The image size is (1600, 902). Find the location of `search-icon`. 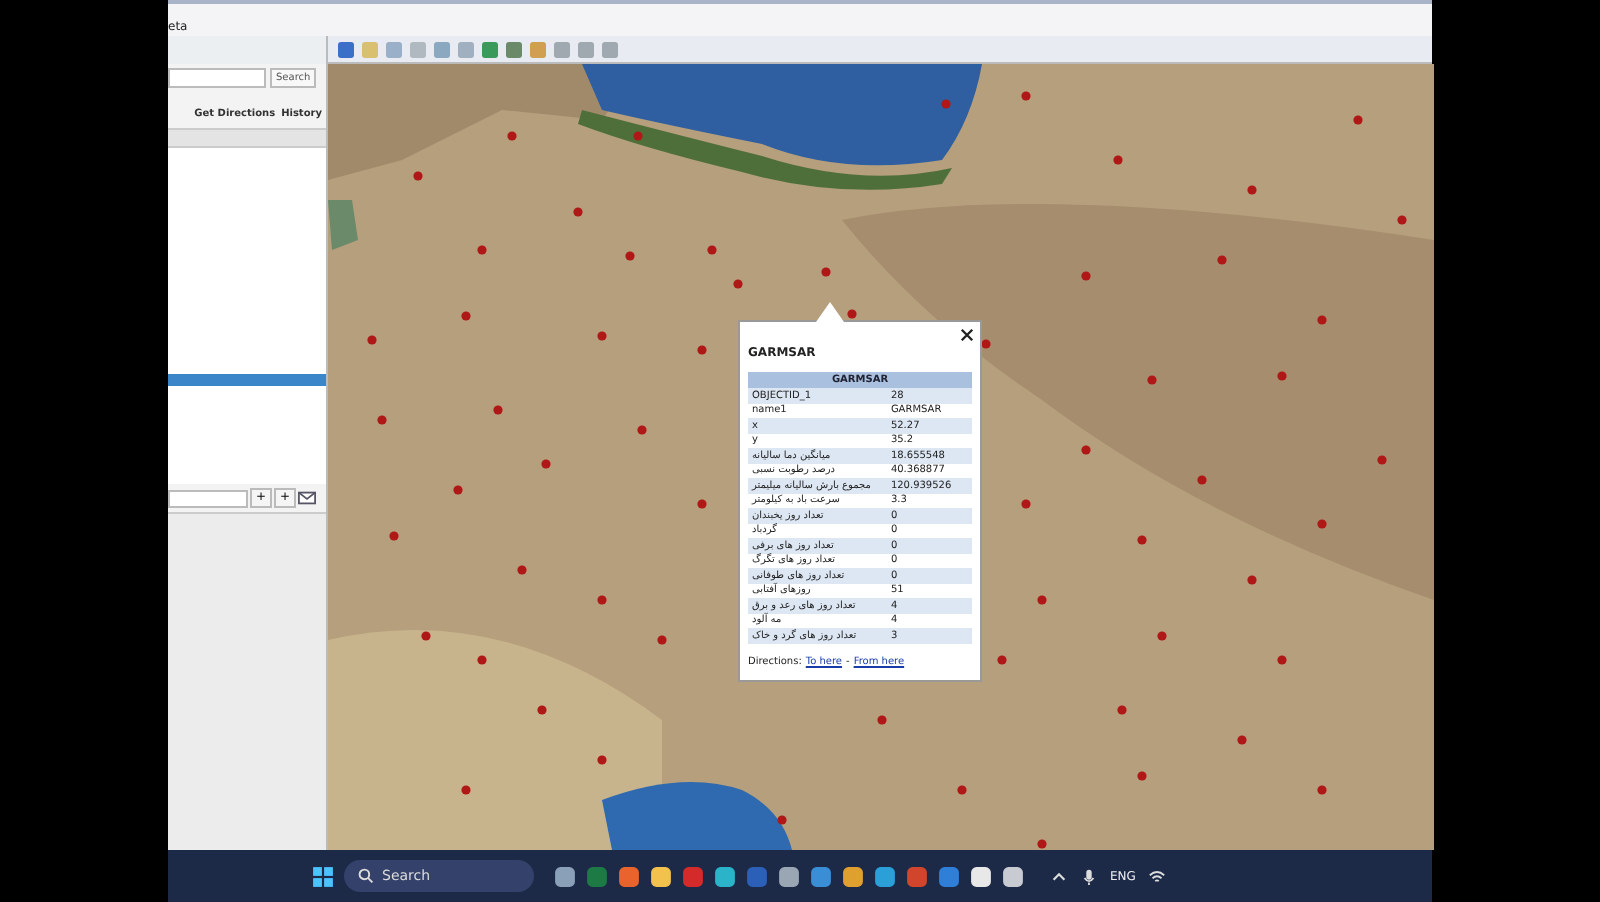

search-icon is located at coordinates (366, 876).